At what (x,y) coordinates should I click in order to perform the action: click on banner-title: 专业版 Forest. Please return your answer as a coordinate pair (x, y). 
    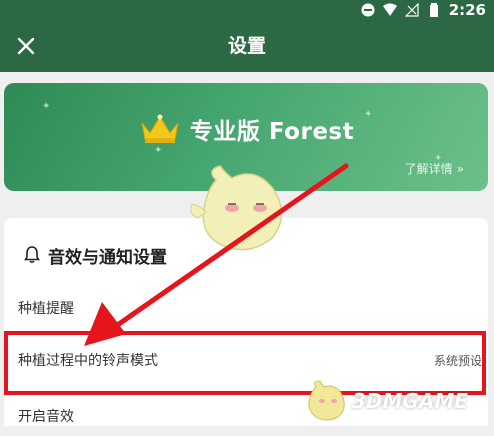
    Looking at the image, I should click on (272, 132).